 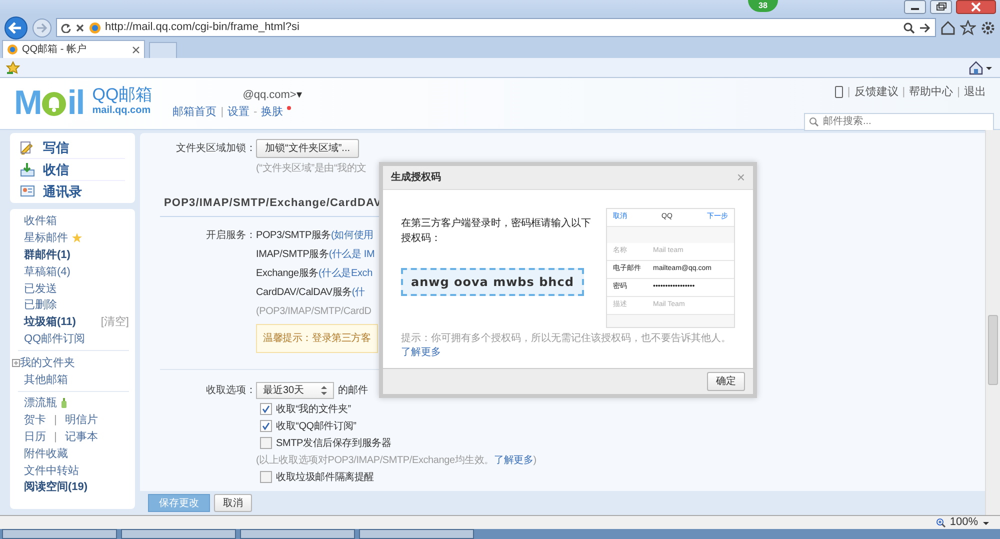 What do you see at coordinates (202, 27) in the screenshot?
I see `url-text: http://mail.qq.com/cgi-bin/frame_html?si` at bounding box center [202, 27].